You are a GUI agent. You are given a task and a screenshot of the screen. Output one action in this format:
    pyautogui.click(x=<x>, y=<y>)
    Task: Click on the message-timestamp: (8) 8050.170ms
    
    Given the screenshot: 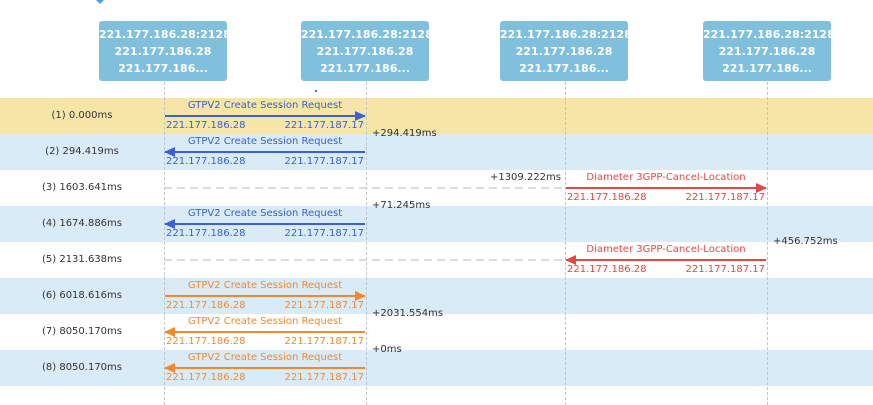 What is the action you would take?
    pyautogui.click(x=81, y=367)
    